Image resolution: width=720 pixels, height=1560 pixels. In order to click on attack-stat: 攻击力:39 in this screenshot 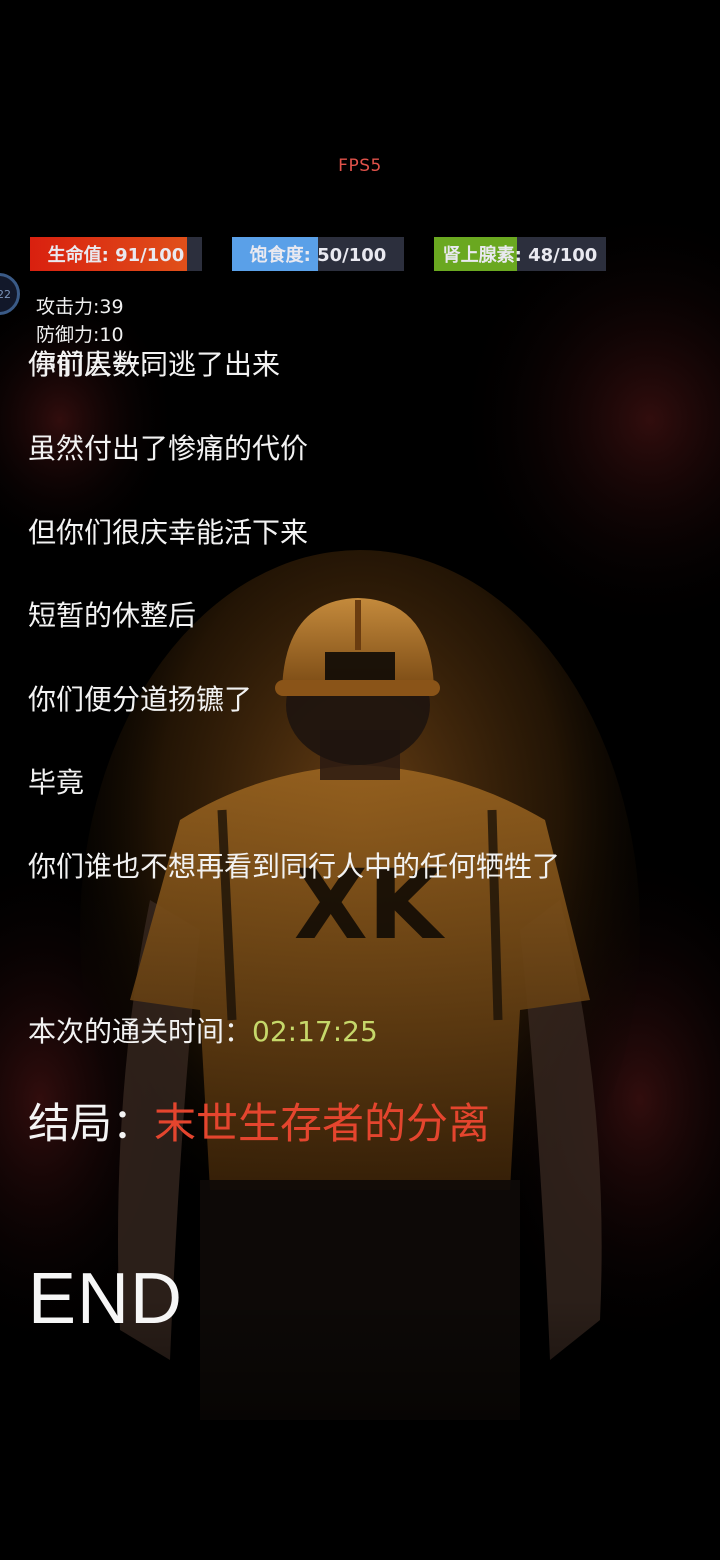, I will do `click(80, 307)`.